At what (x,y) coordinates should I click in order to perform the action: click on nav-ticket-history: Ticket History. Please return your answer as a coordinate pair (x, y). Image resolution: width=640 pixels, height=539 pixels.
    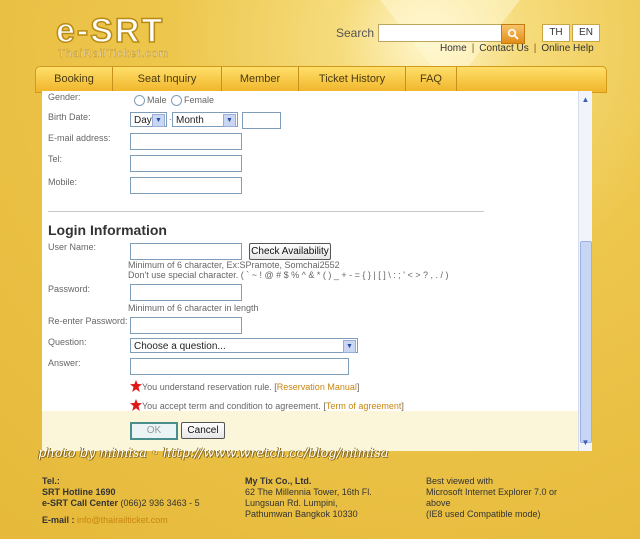
    Looking at the image, I should click on (352, 79).